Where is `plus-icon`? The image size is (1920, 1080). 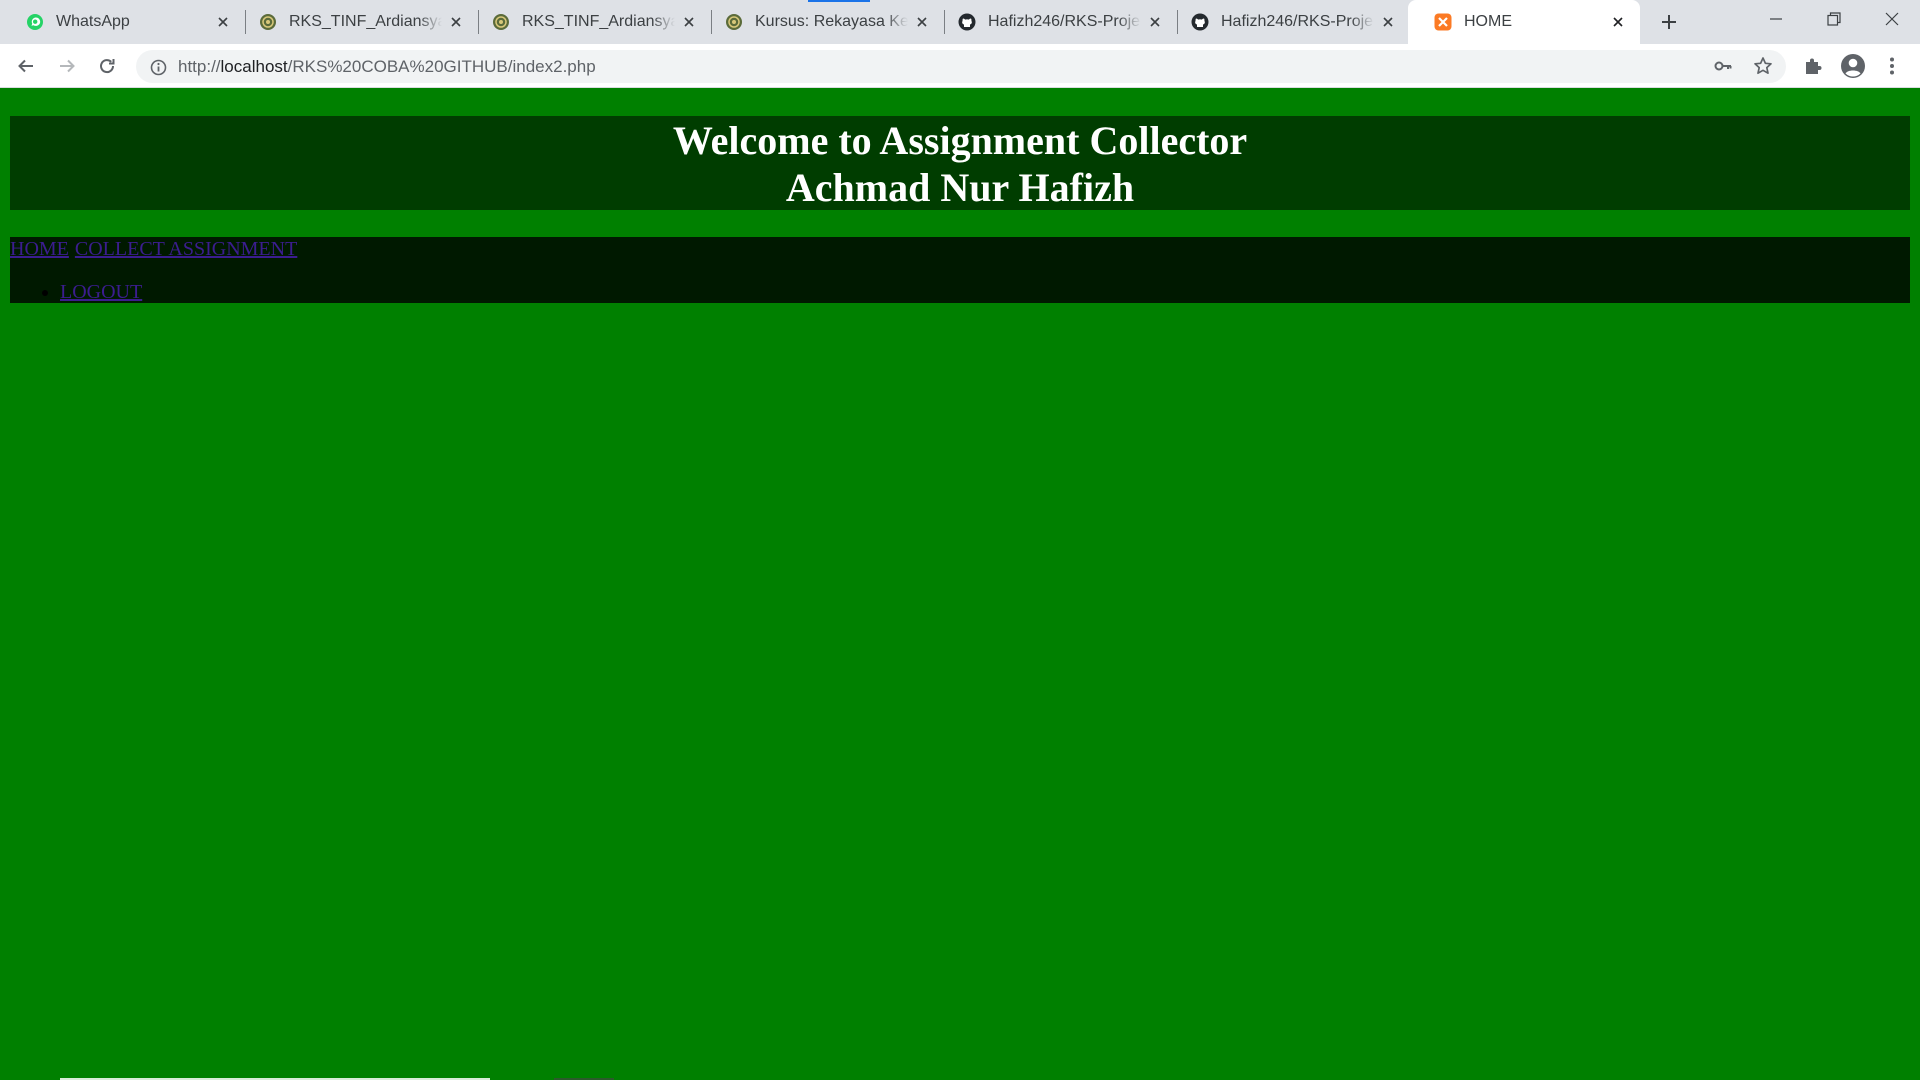 plus-icon is located at coordinates (1669, 22).